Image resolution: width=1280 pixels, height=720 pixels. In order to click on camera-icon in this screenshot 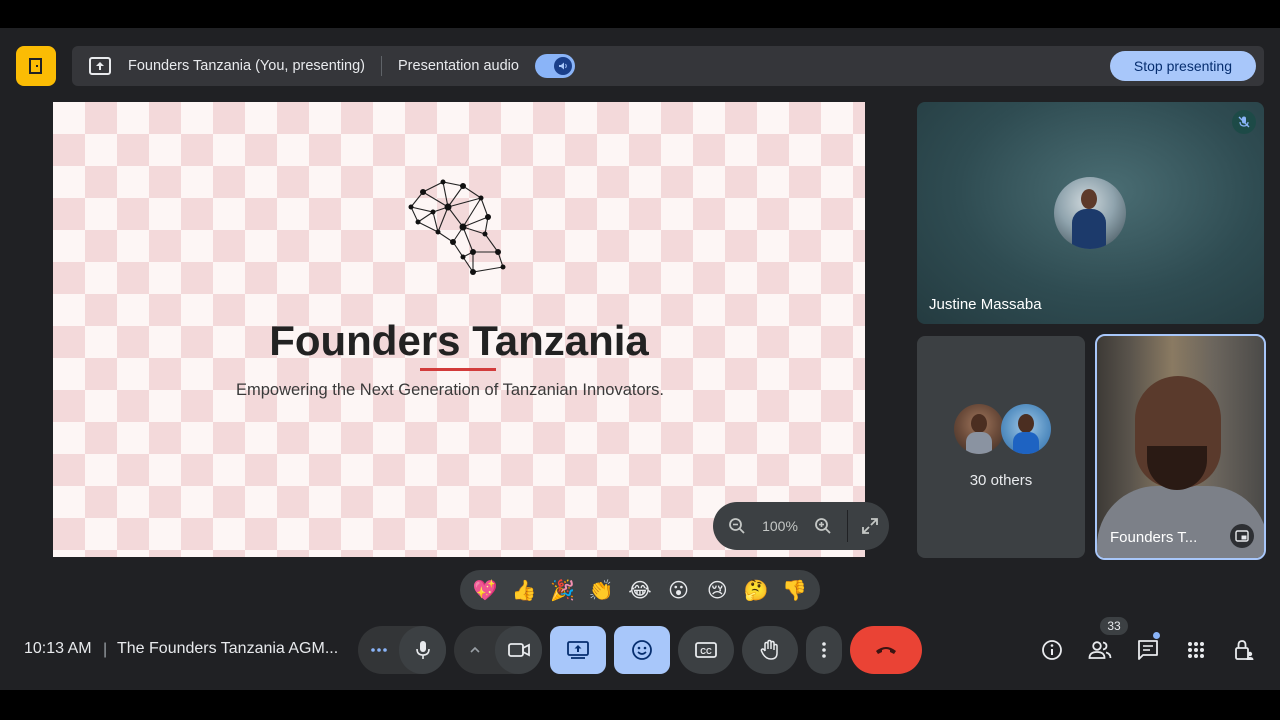, I will do `click(518, 650)`.